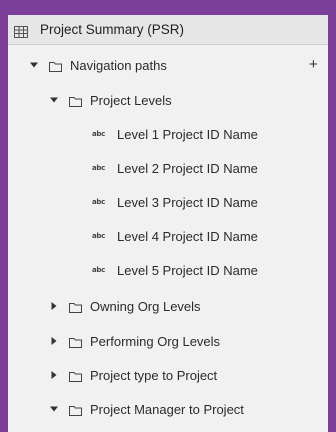 The width and height of the screenshot is (336, 432). Describe the element at coordinates (168, 65) in the screenshot. I see `tree-item-navigation-paths: Navigation paths +` at that location.